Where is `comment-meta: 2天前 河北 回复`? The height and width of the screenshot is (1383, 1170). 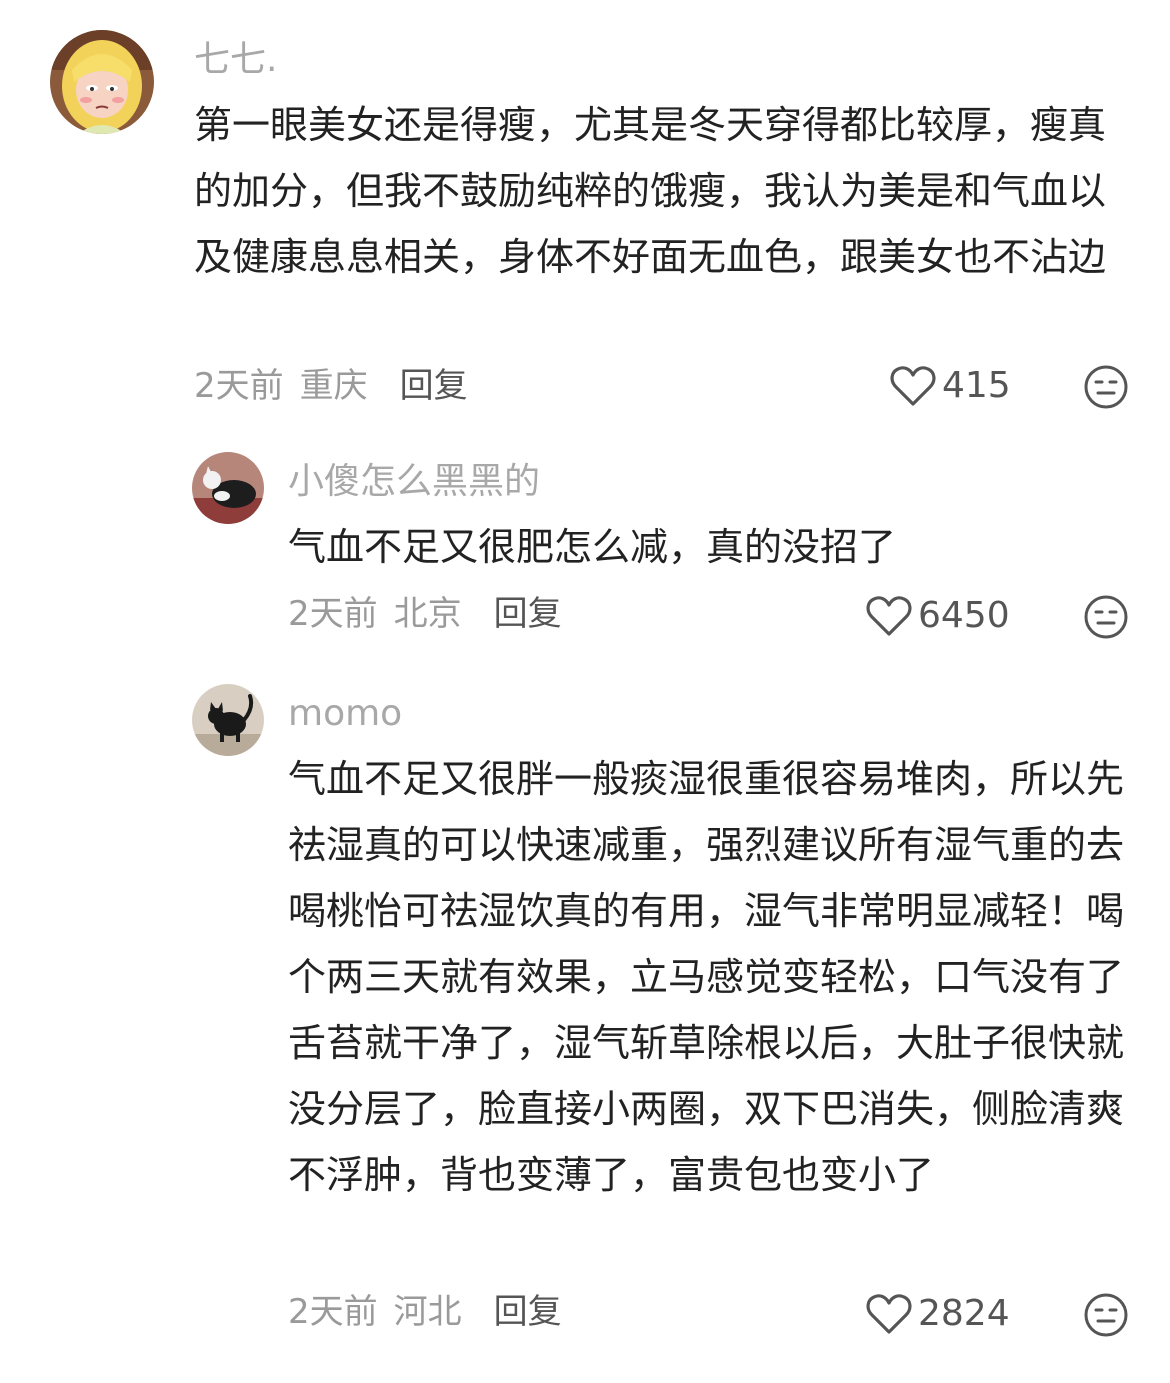 comment-meta: 2天前 河北 回复 is located at coordinates (425, 1312).